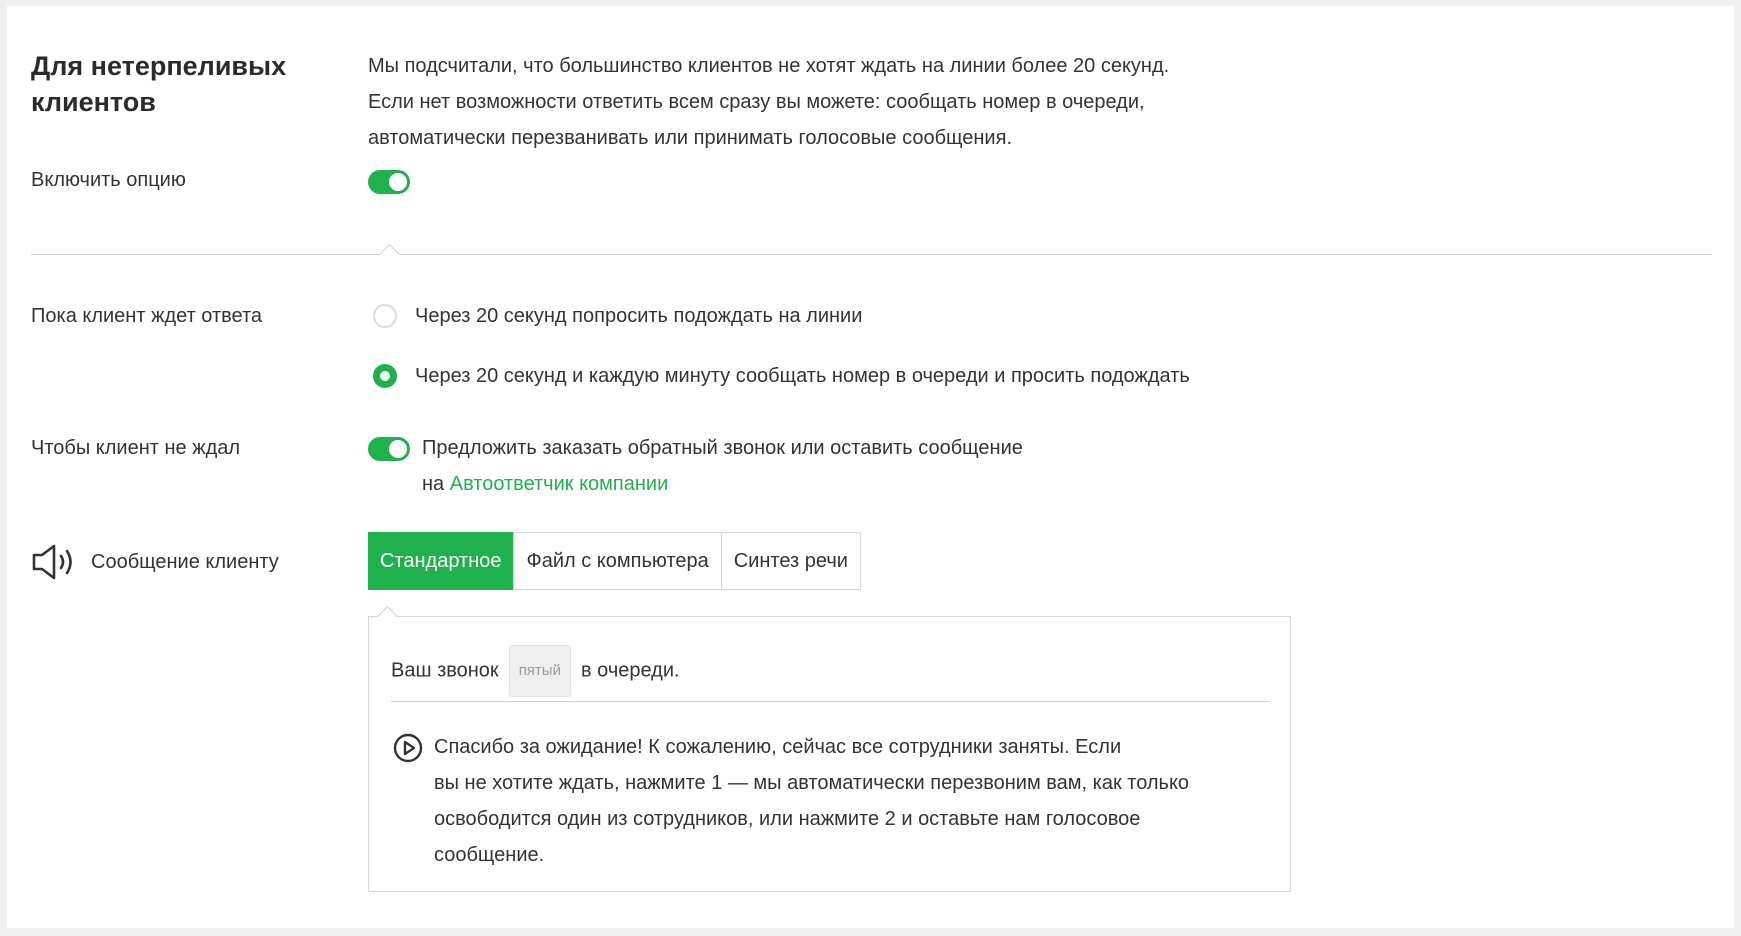 The image size is (1741, 936). I want to click on callback-link-row: на Автоответчик компании, so click(545, 484).